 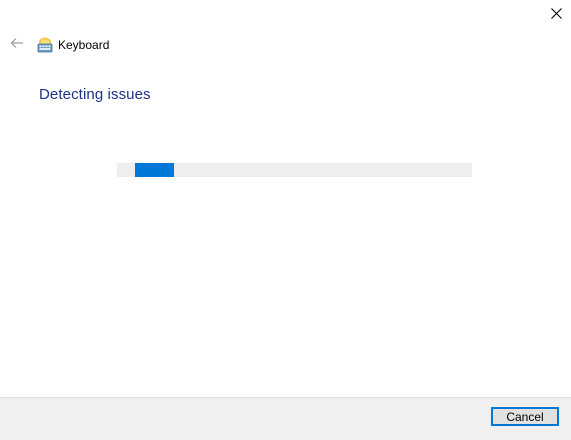 I want to click on footer: Cancel, so click(x=285, y=418).